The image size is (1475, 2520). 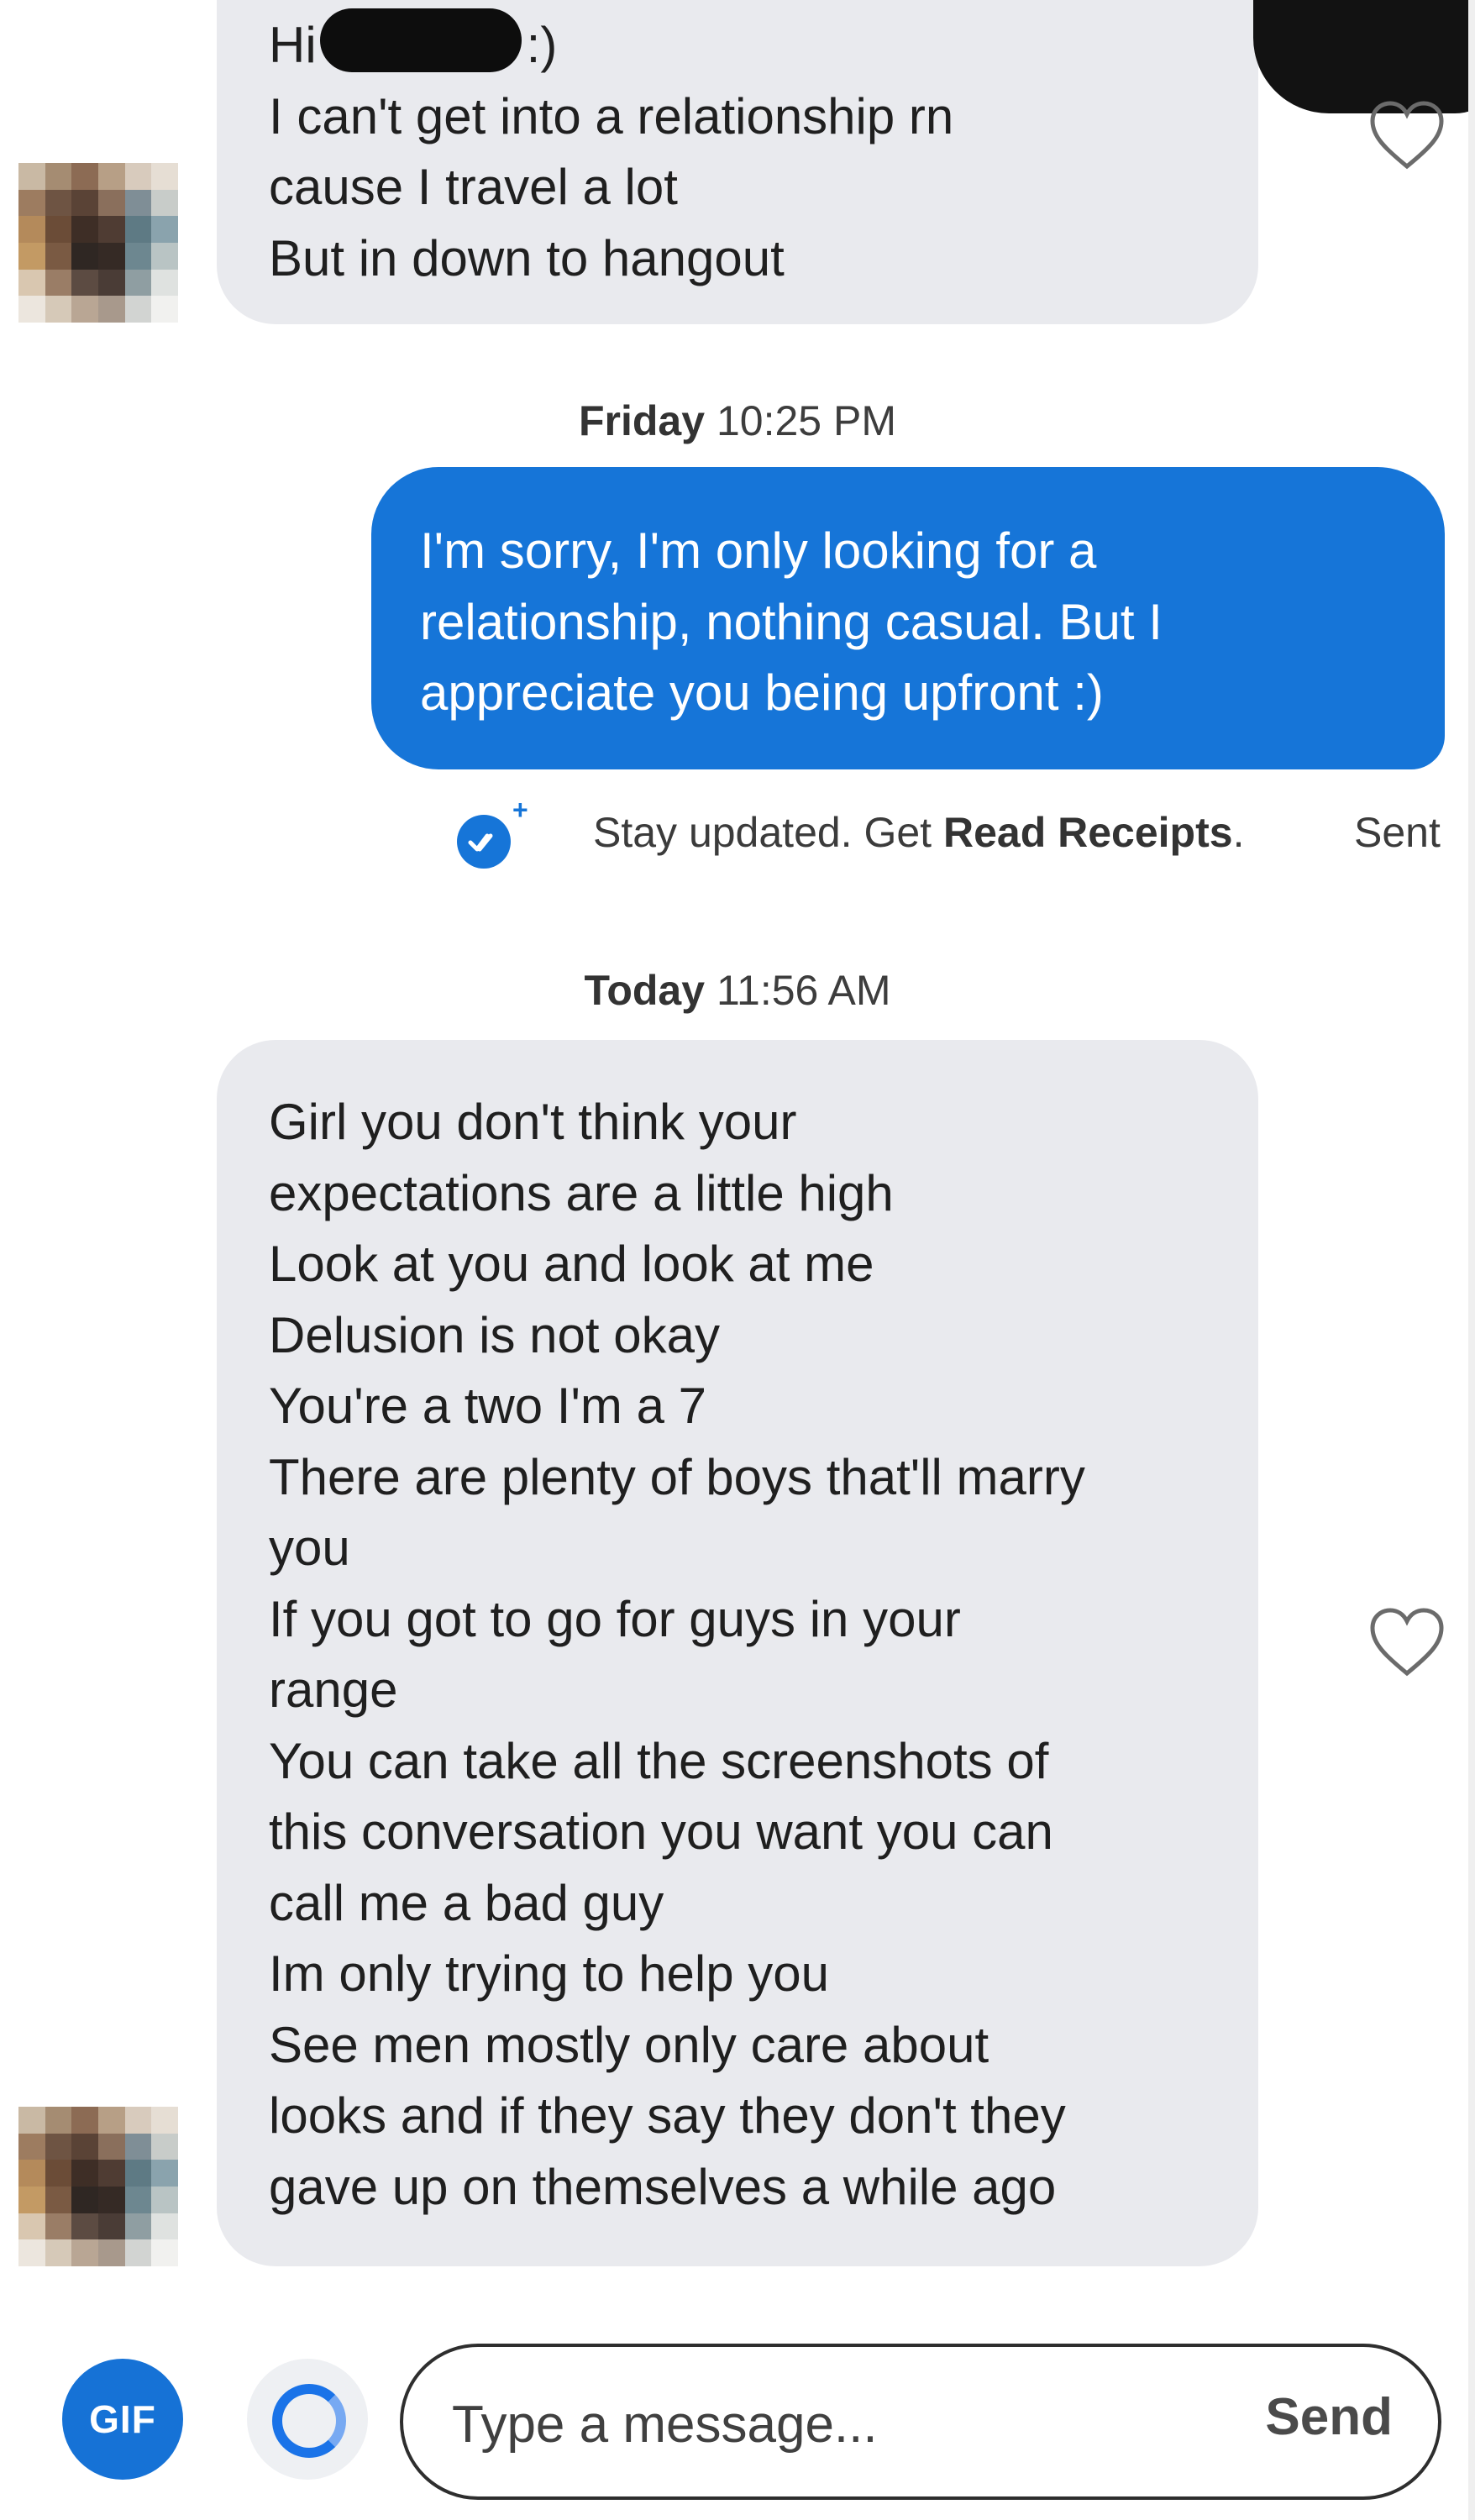 What do you see at coordinates (763, 44) in the screenshot?
I see `message-line: Hi:)` at bounding box center [763, 44].